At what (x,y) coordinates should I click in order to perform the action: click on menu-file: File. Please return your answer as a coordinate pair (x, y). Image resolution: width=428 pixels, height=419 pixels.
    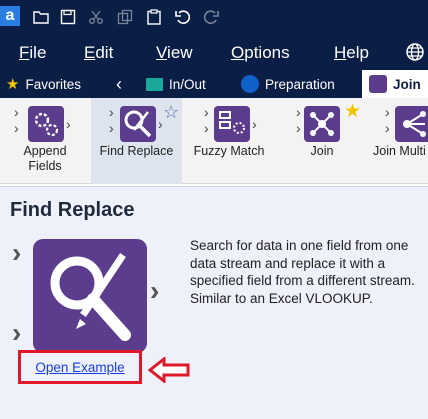
    Looking at the image, I should click on (32, 53).